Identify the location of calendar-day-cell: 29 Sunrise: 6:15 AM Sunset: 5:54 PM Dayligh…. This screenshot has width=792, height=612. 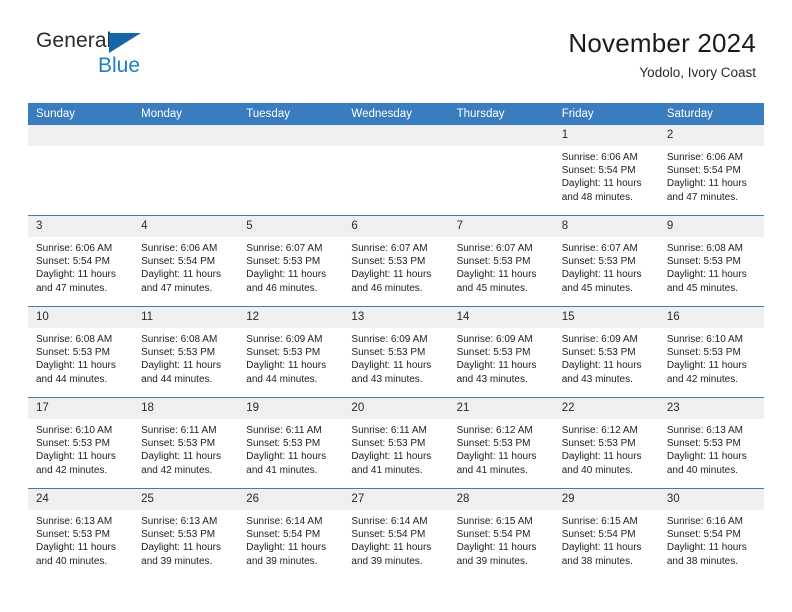
(606, 533).